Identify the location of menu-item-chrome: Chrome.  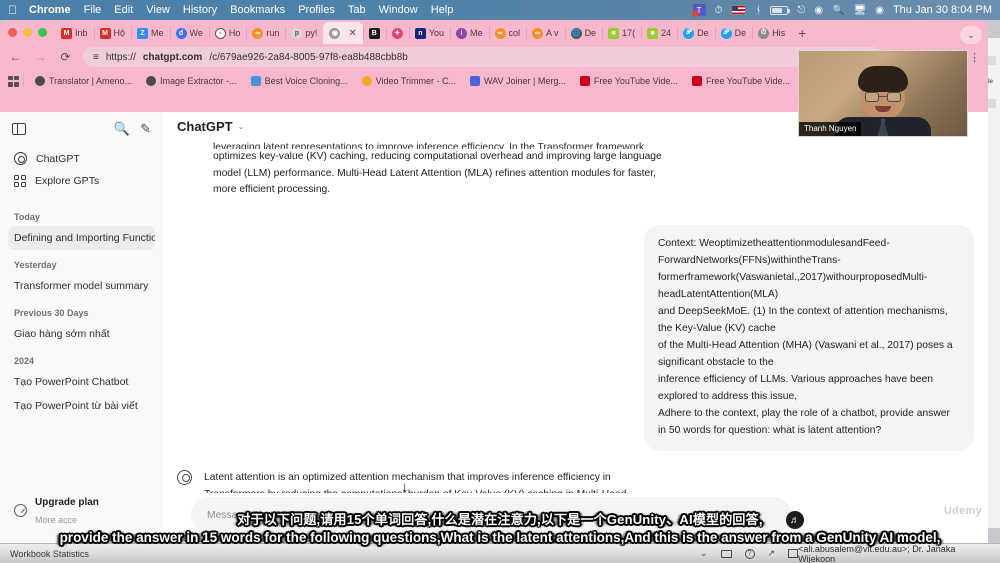
(50, 10).